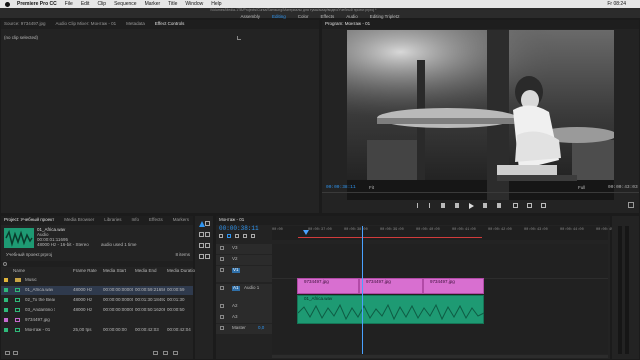  Describe the element at coordinates (7, 4) in the screenshot. I see `apple-icon` at that location.